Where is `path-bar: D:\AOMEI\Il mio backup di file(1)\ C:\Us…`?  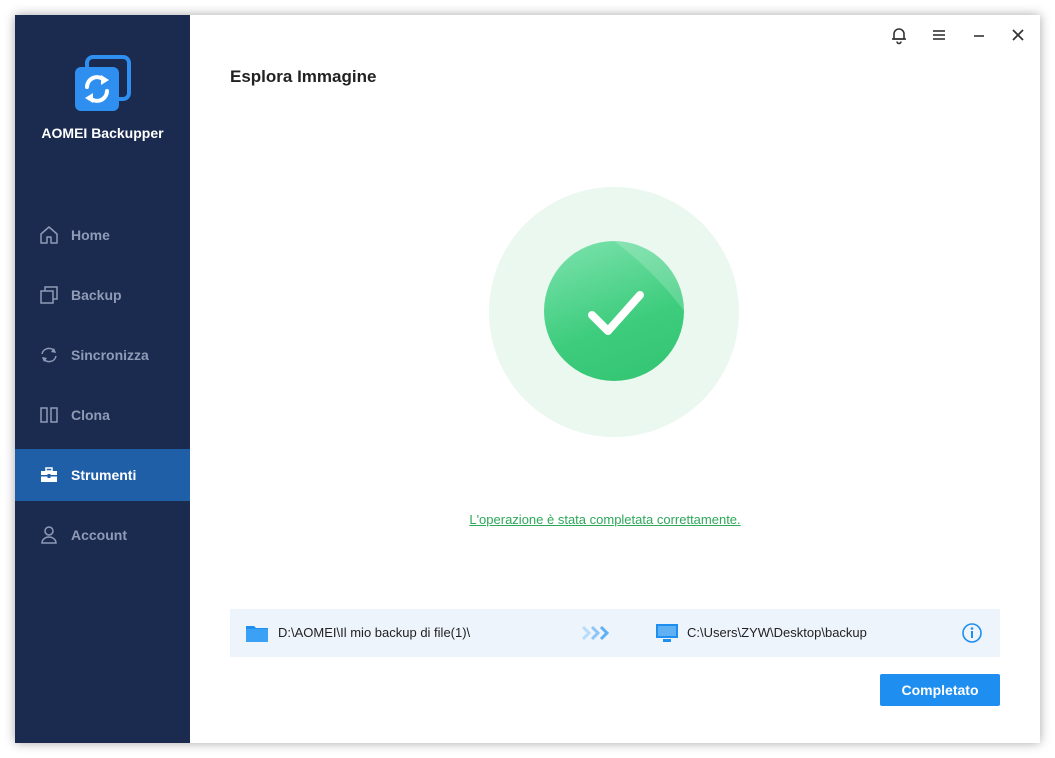 path-bar: D:\AOMEI\Il mio backup di file(1)\ C:\Us… is located at coordinates (615, 633).